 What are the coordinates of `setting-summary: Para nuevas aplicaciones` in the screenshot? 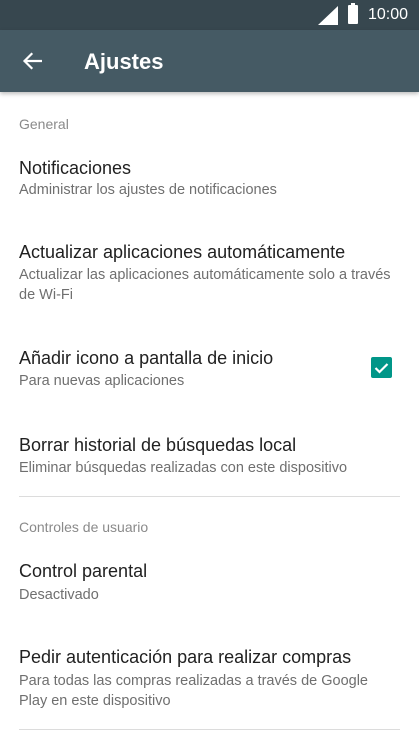 It's located at (102, 381).